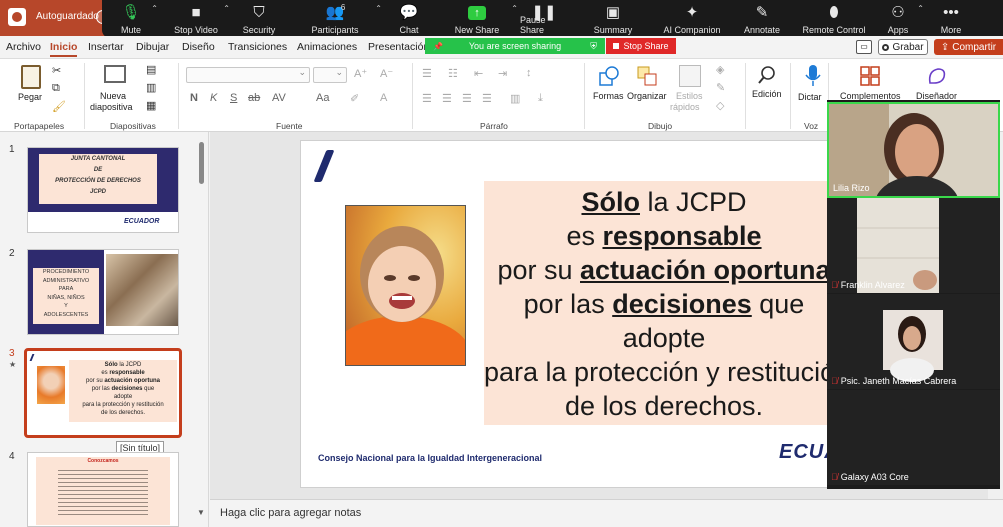 The image size is (1003, 527). I want to click on share-button: ⇪ Compartir, so click(968, 47).